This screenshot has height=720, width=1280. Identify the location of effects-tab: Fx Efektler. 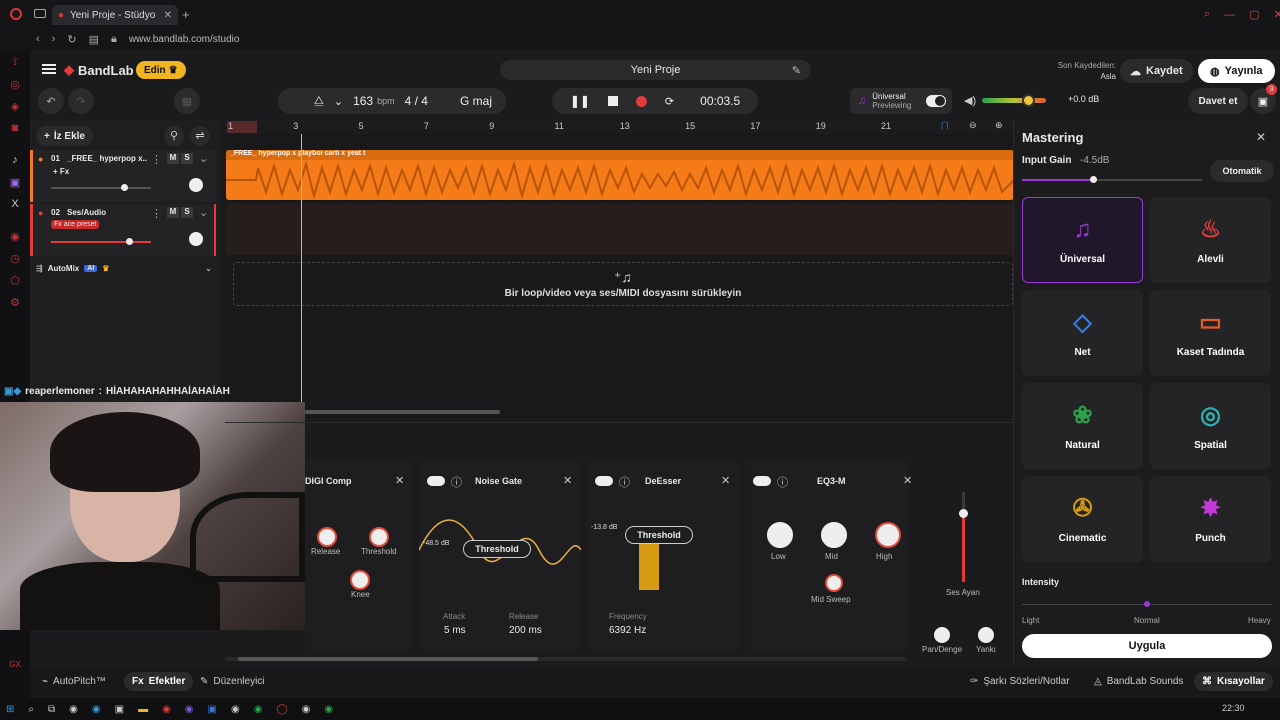
(159, 681).